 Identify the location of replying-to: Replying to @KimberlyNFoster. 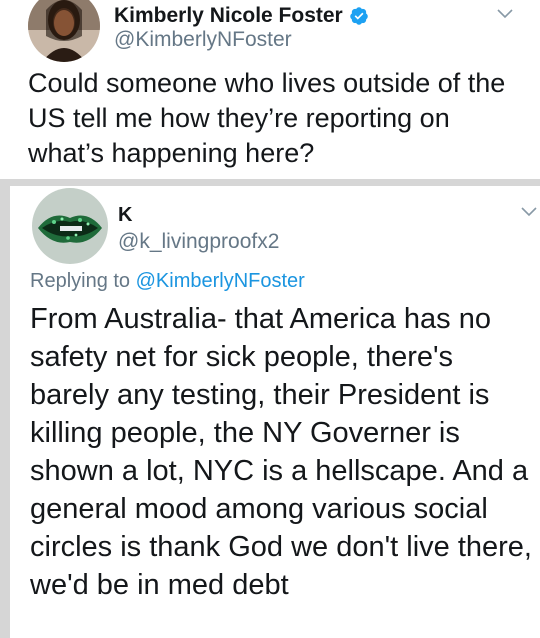
(167, 281).